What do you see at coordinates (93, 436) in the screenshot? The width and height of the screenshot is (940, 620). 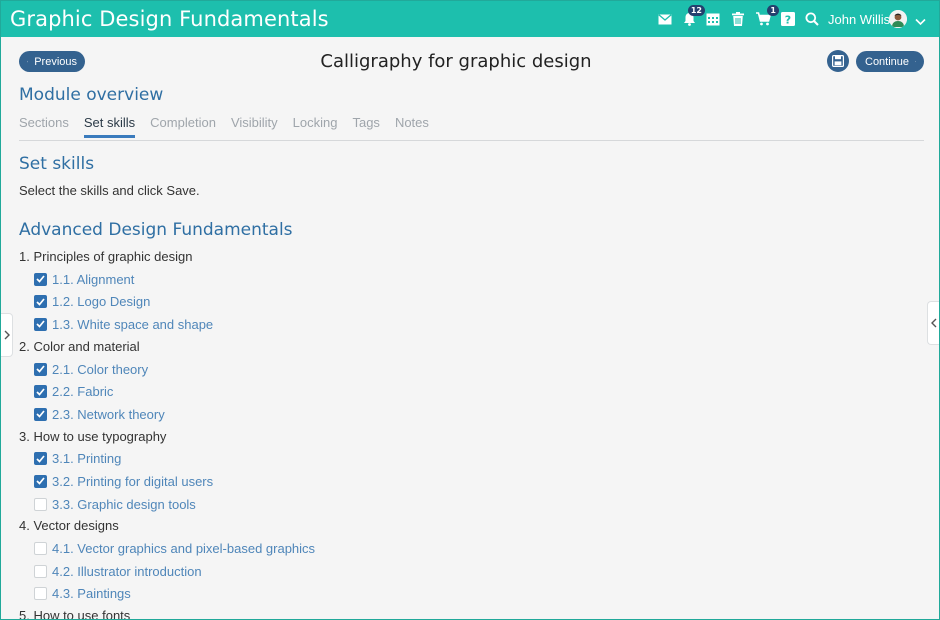 I see `skill-group-title: 3. How to use typography` at bounding box center [93, 436].